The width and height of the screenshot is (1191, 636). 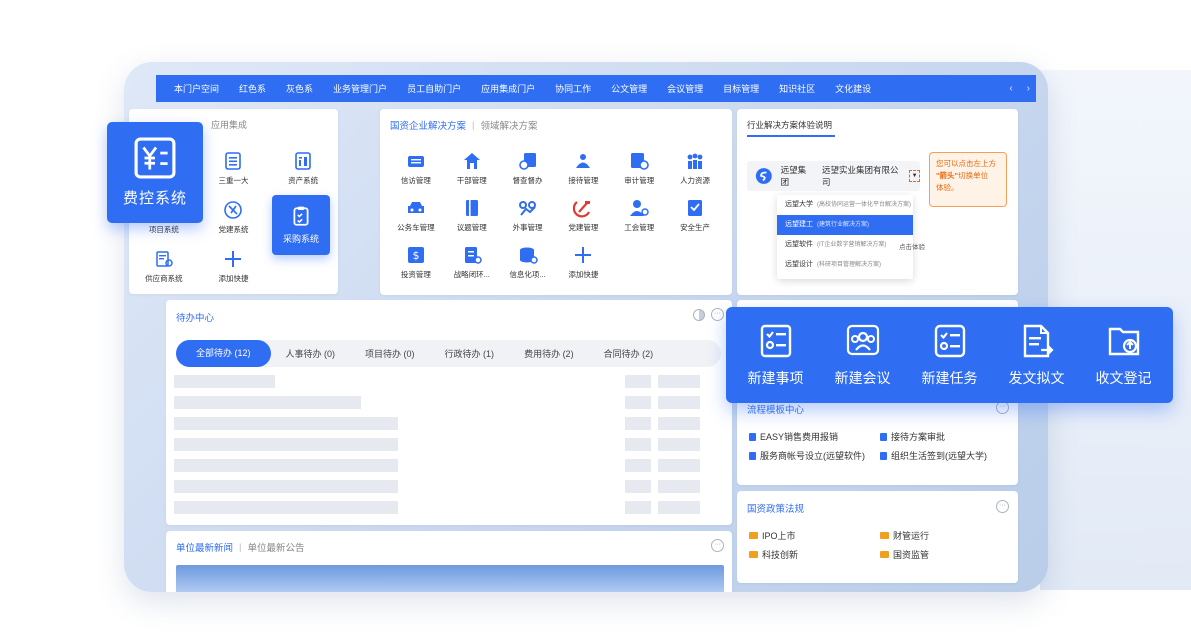 I want to click on draft-document-button: 发文拟文, so click(x=1037, y=355).